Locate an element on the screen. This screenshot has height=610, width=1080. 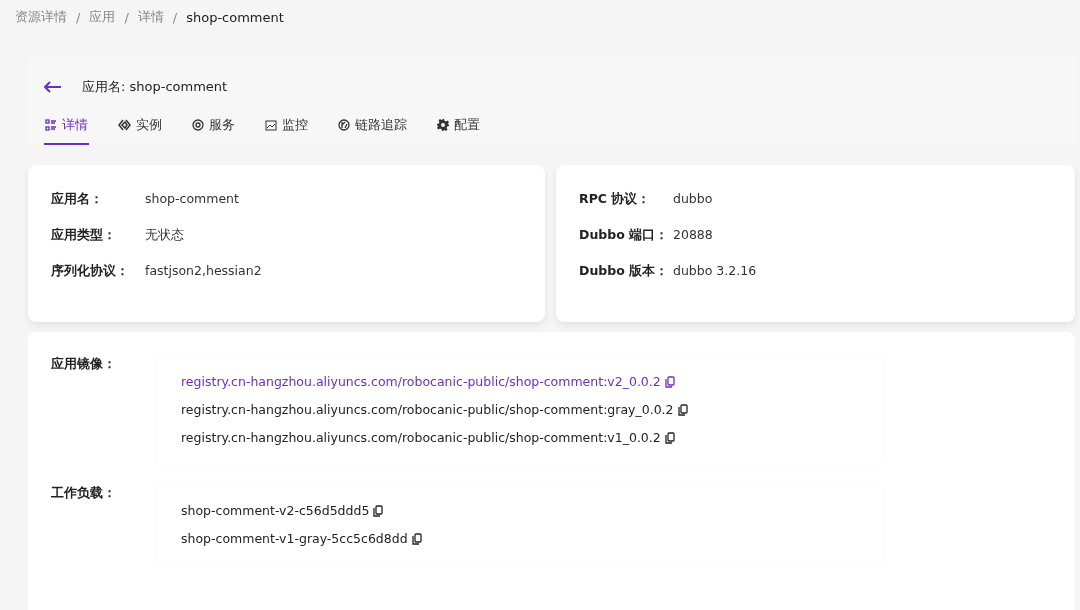
back-arrow-icon is located at coordinates (53, 87).